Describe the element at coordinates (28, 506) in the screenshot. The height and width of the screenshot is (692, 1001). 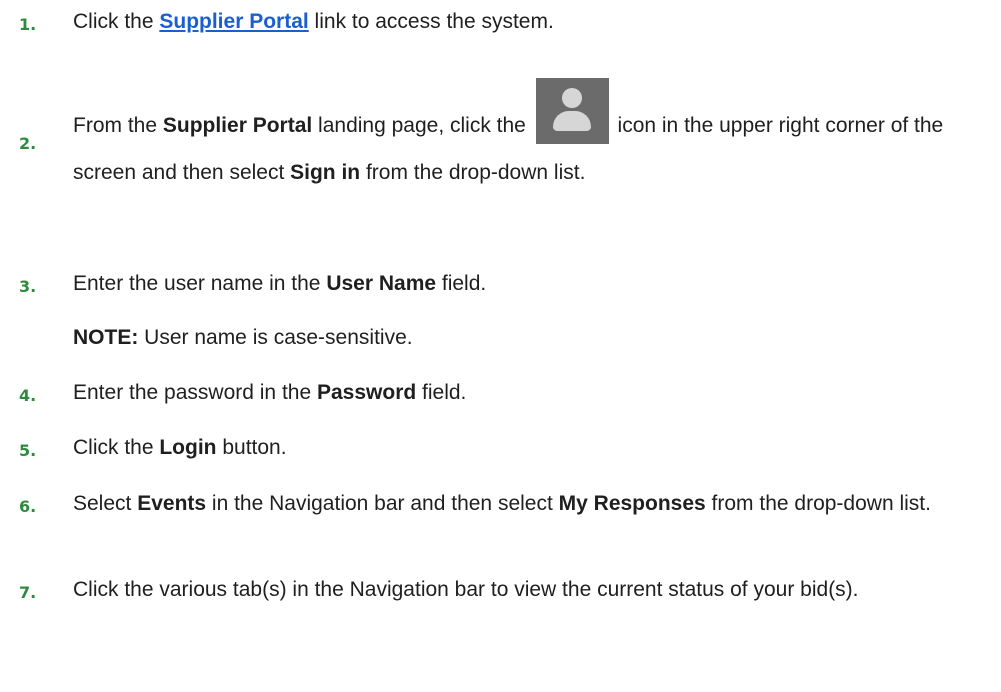
I see `step-number: 6.` at that location.